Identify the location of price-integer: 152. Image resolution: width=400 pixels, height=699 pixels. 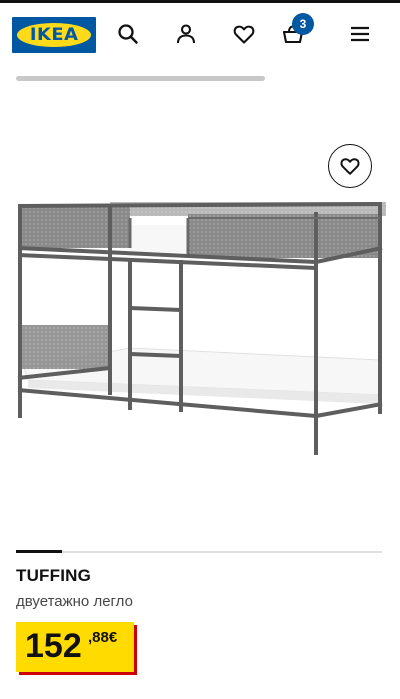
(53, 646).